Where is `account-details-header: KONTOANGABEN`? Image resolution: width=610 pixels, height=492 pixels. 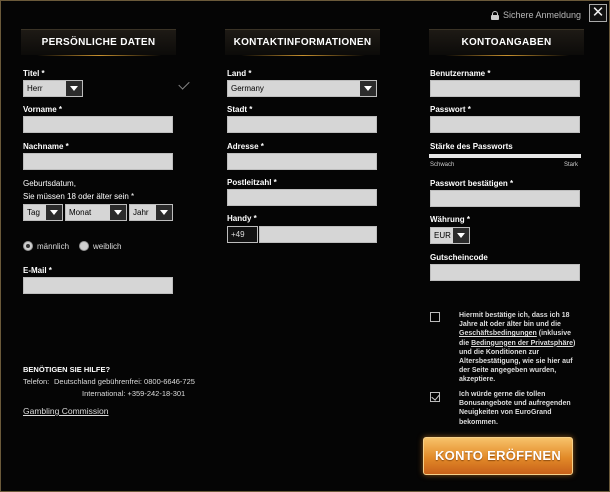 account-details-header: KONTOANGABEN is located at coordinates (506, 42).